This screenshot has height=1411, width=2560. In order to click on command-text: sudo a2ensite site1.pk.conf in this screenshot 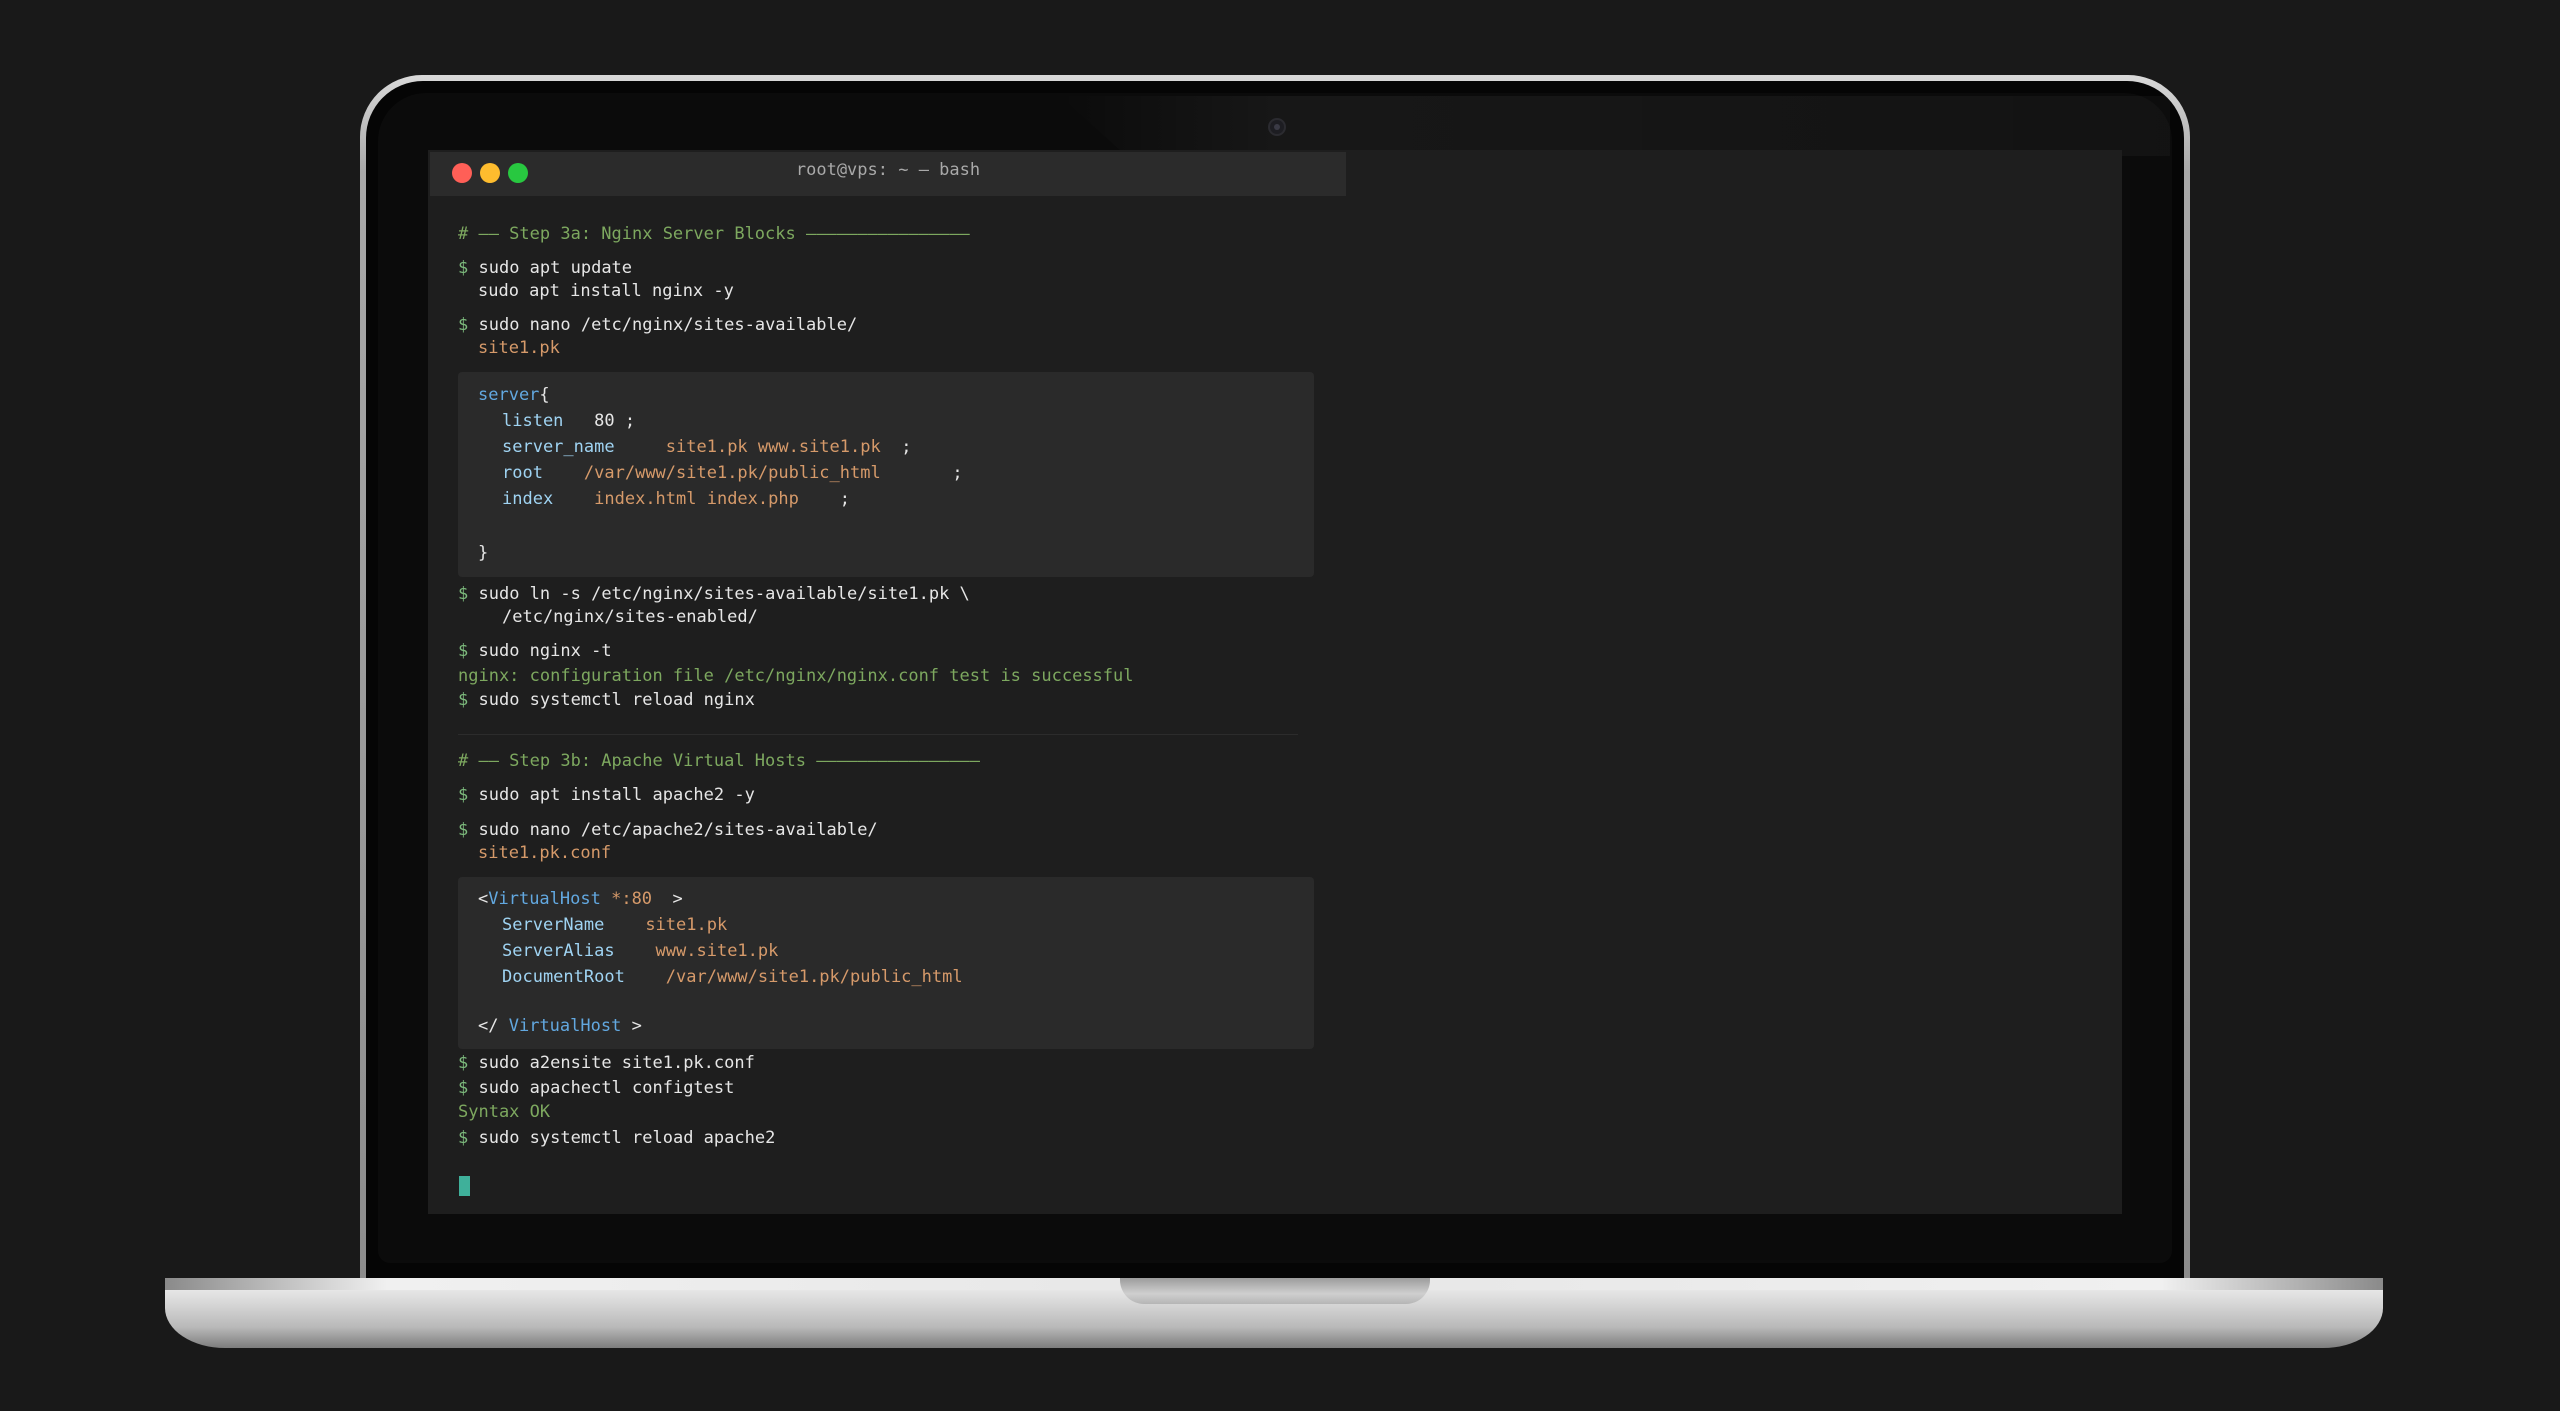, I will do `click(616, 1063)`.